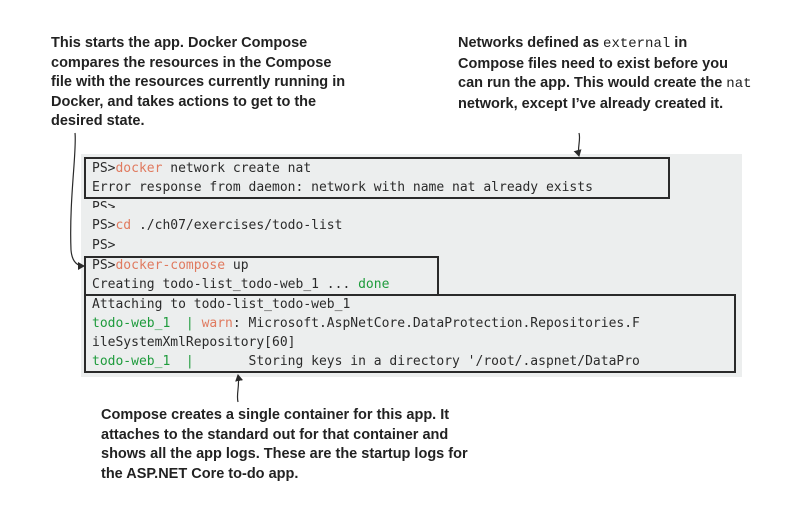 This screenshot has height=519, width=810. What do you see at coordinates (77, 201) in the screenshot?
I see `arrow-left-callout` at bounding box center [77, 201].